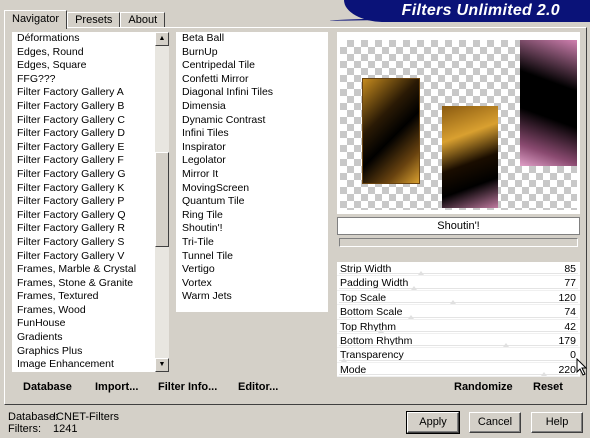 The image size is (590, 438). I want to click on cancel-button: Cancel, so click(495, 422).